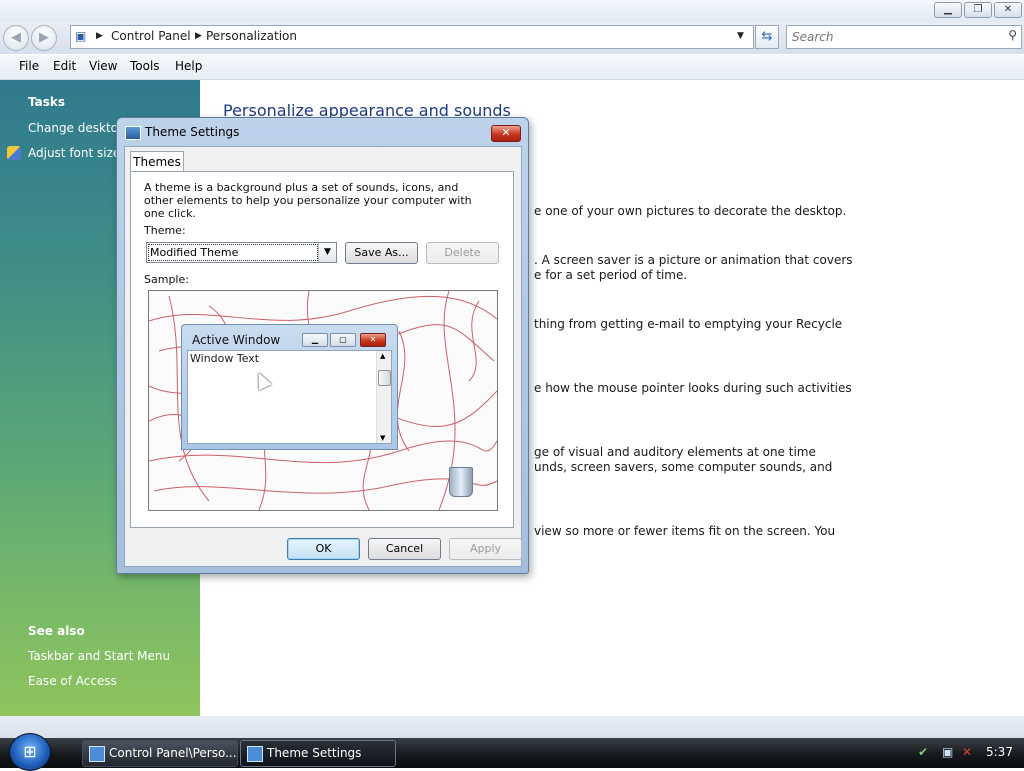  What do you see at coordinates (327, 252) in the screenshot?
I see `chevron-down-icon: ▼` at bounding box center [327, 252].